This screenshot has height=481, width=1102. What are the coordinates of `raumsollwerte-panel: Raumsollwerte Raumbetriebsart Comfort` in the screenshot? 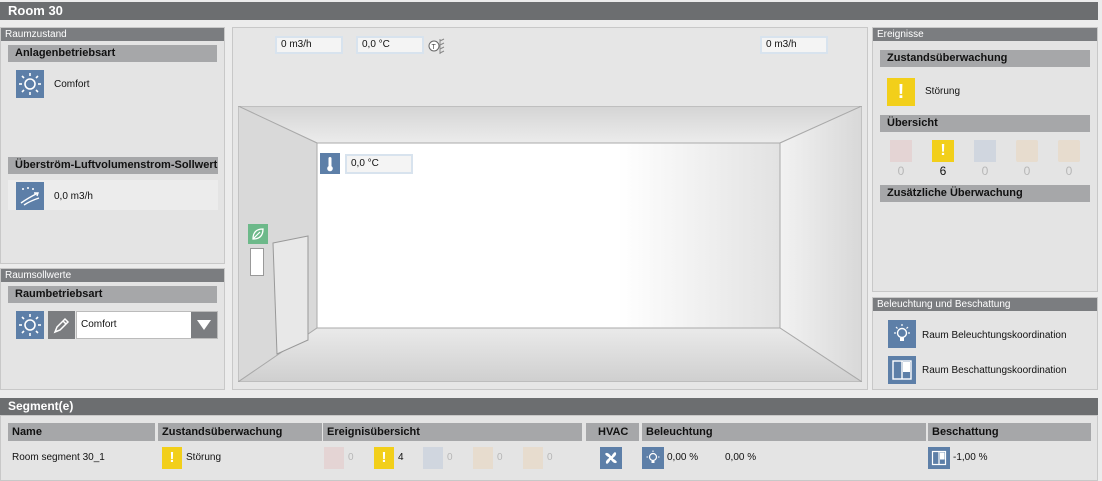 It's located at (112, 329).